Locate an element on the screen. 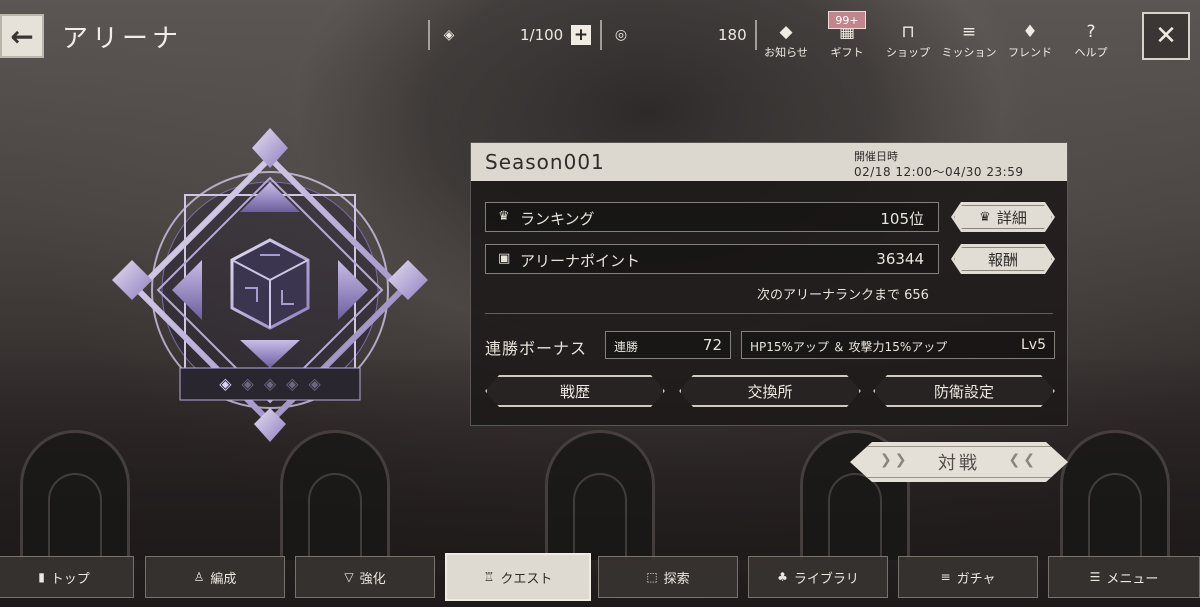 Image resolution: width=1200 pixels, height=607 pixels. nav-enhance: ▽ 強化 is located at coordinates (365, 577).